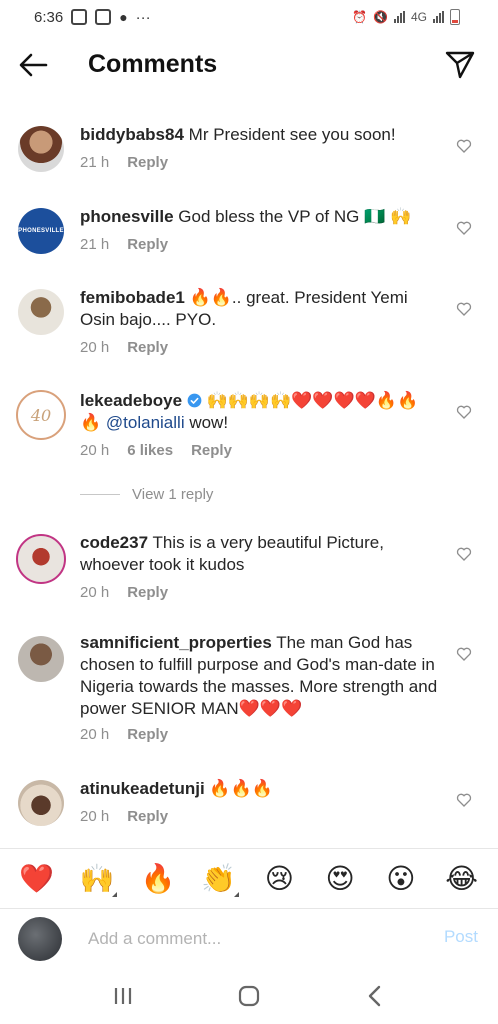  I want to click on emoji-raised-hands-button: 🙌, so click(97, 879).